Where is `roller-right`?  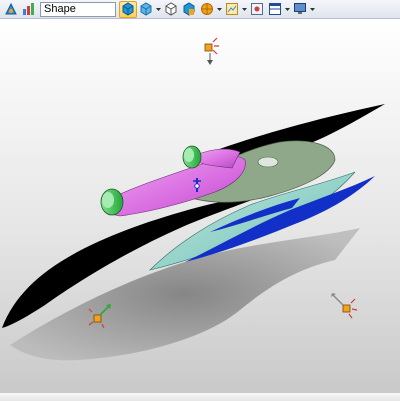 roller-right is located at coordinates (192, 157).